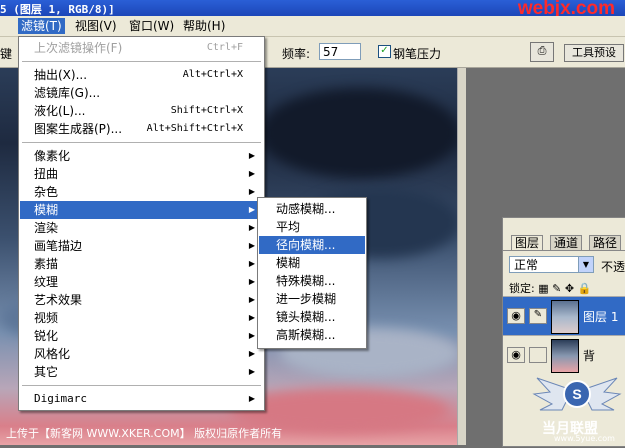  Describe the element at coordinates (312, 263) in the screenshot. I see `submenu-item-blur: 模糊` at that location.